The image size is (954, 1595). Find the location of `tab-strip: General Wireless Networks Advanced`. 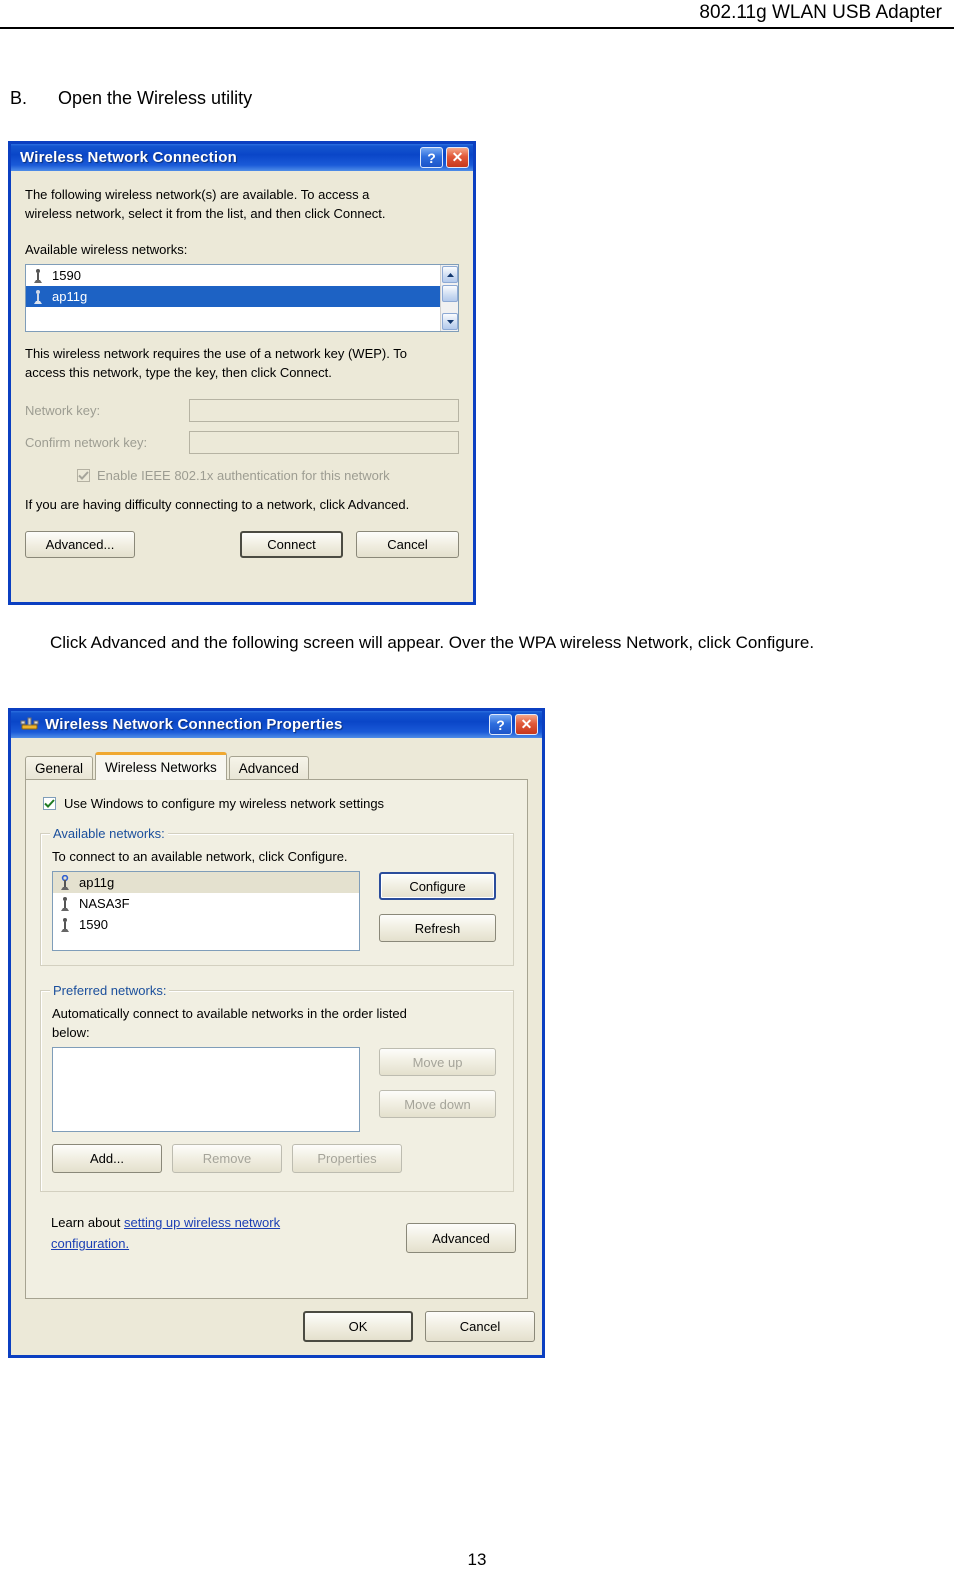

tab-strip: General Wireless Networks Advanced is located at coordinates (168, 766).